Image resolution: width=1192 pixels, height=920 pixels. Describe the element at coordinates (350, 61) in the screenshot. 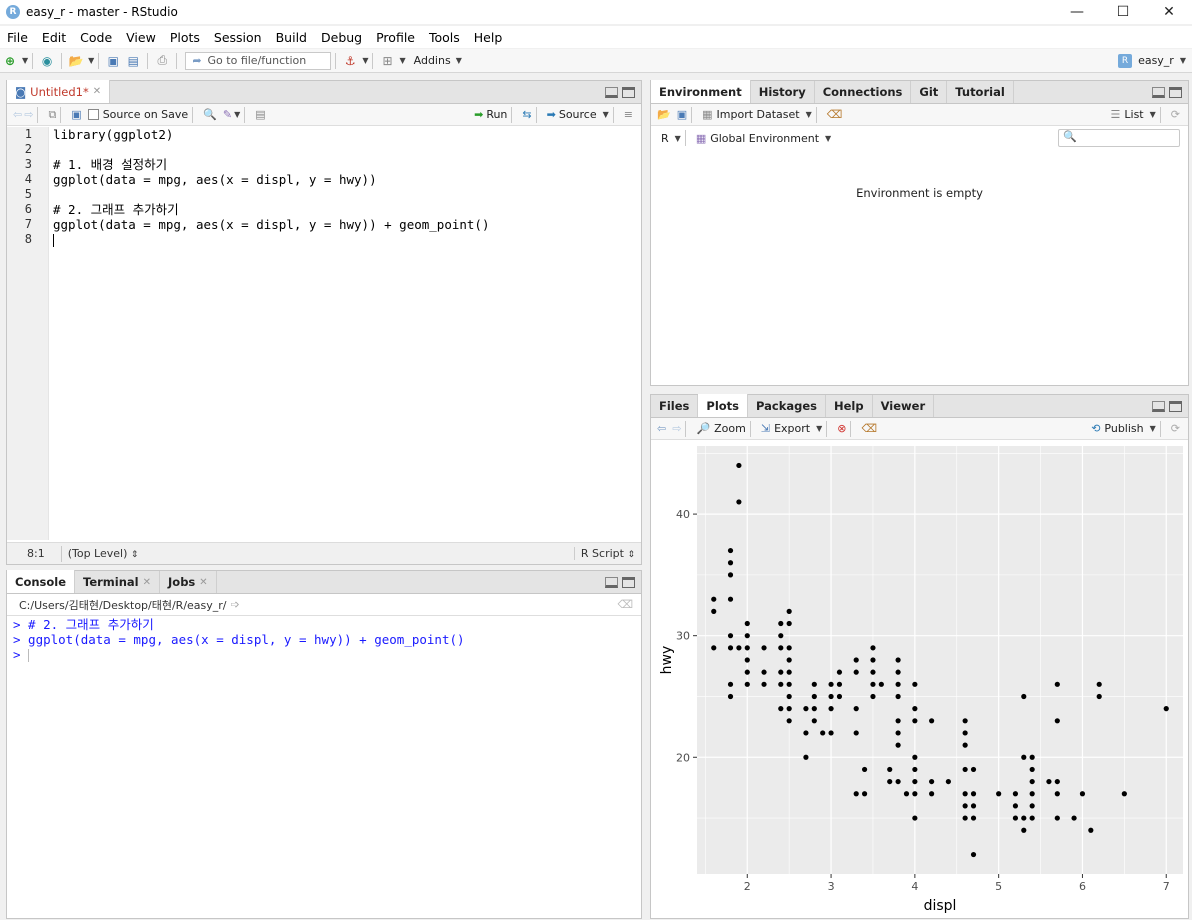

I see `git-icon: ⚓` at that location.